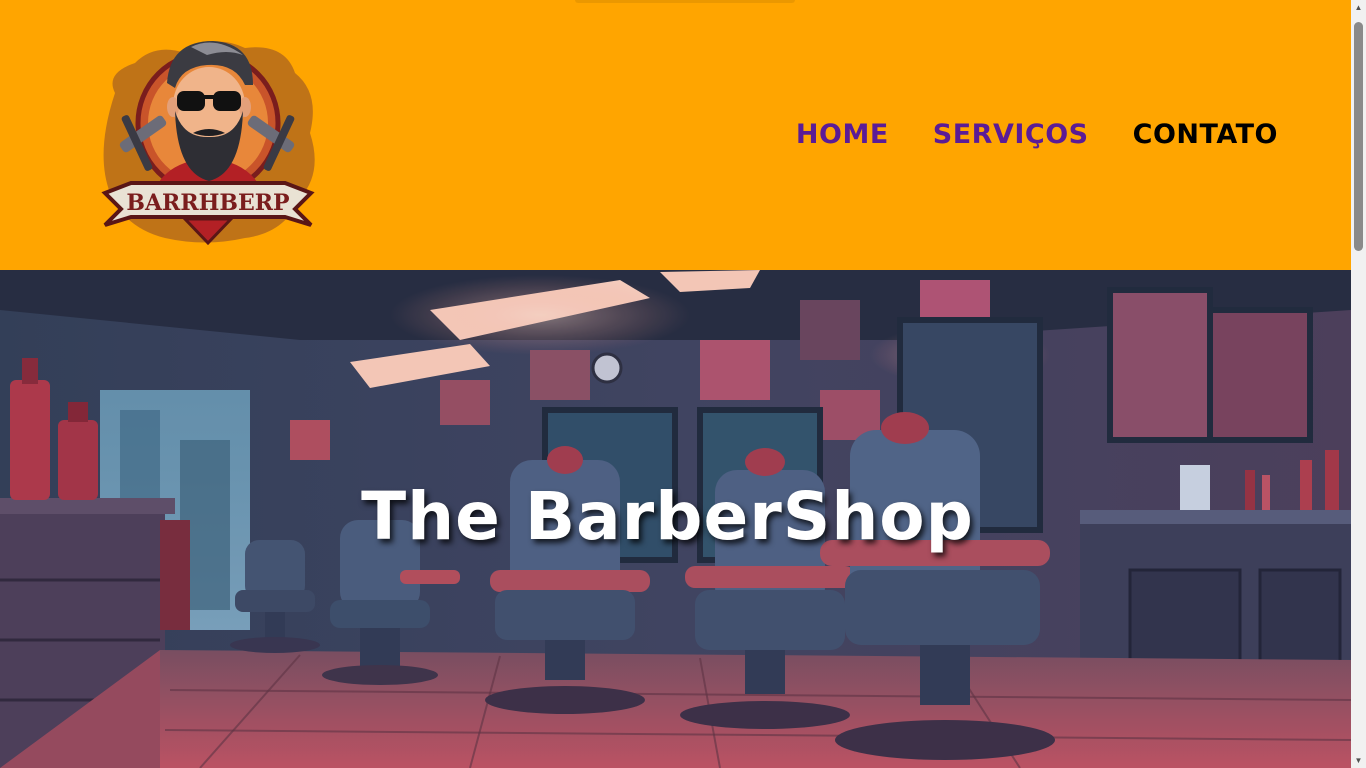  Describe the element at coordinates (685, 1) in the screenshot. I see `header-divider` at that location.